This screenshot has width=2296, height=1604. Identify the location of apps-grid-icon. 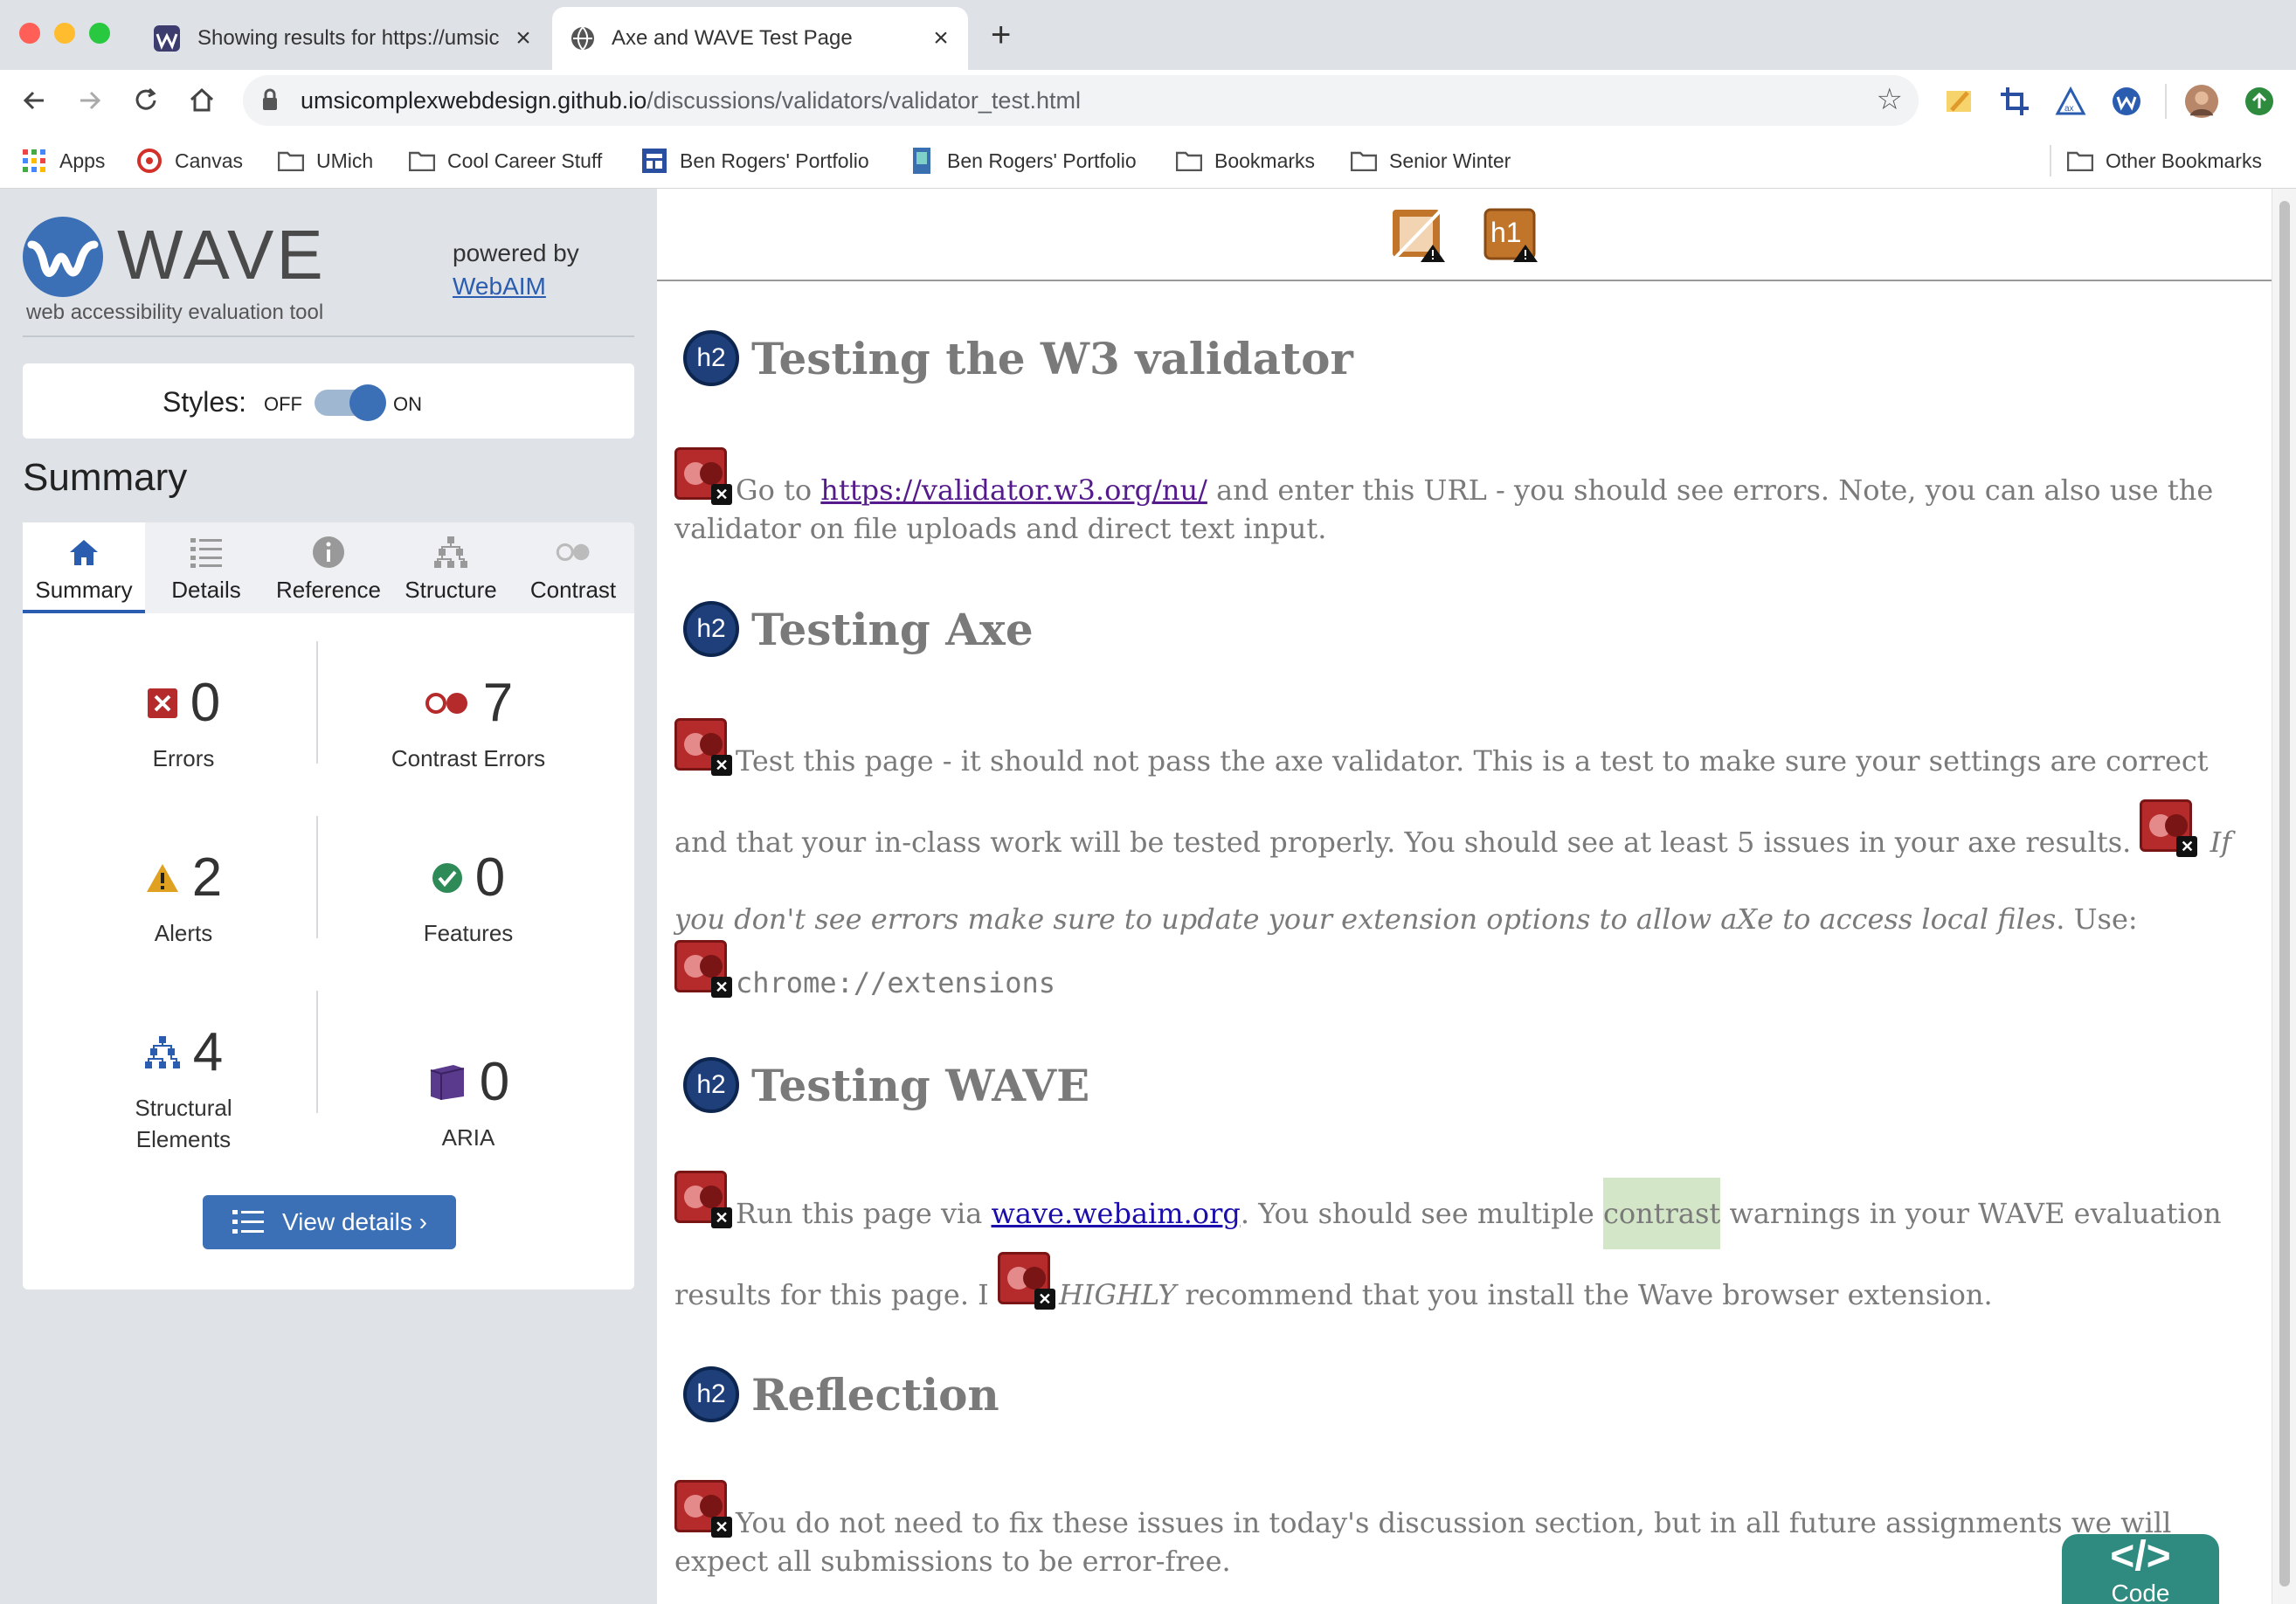
(34, 161).